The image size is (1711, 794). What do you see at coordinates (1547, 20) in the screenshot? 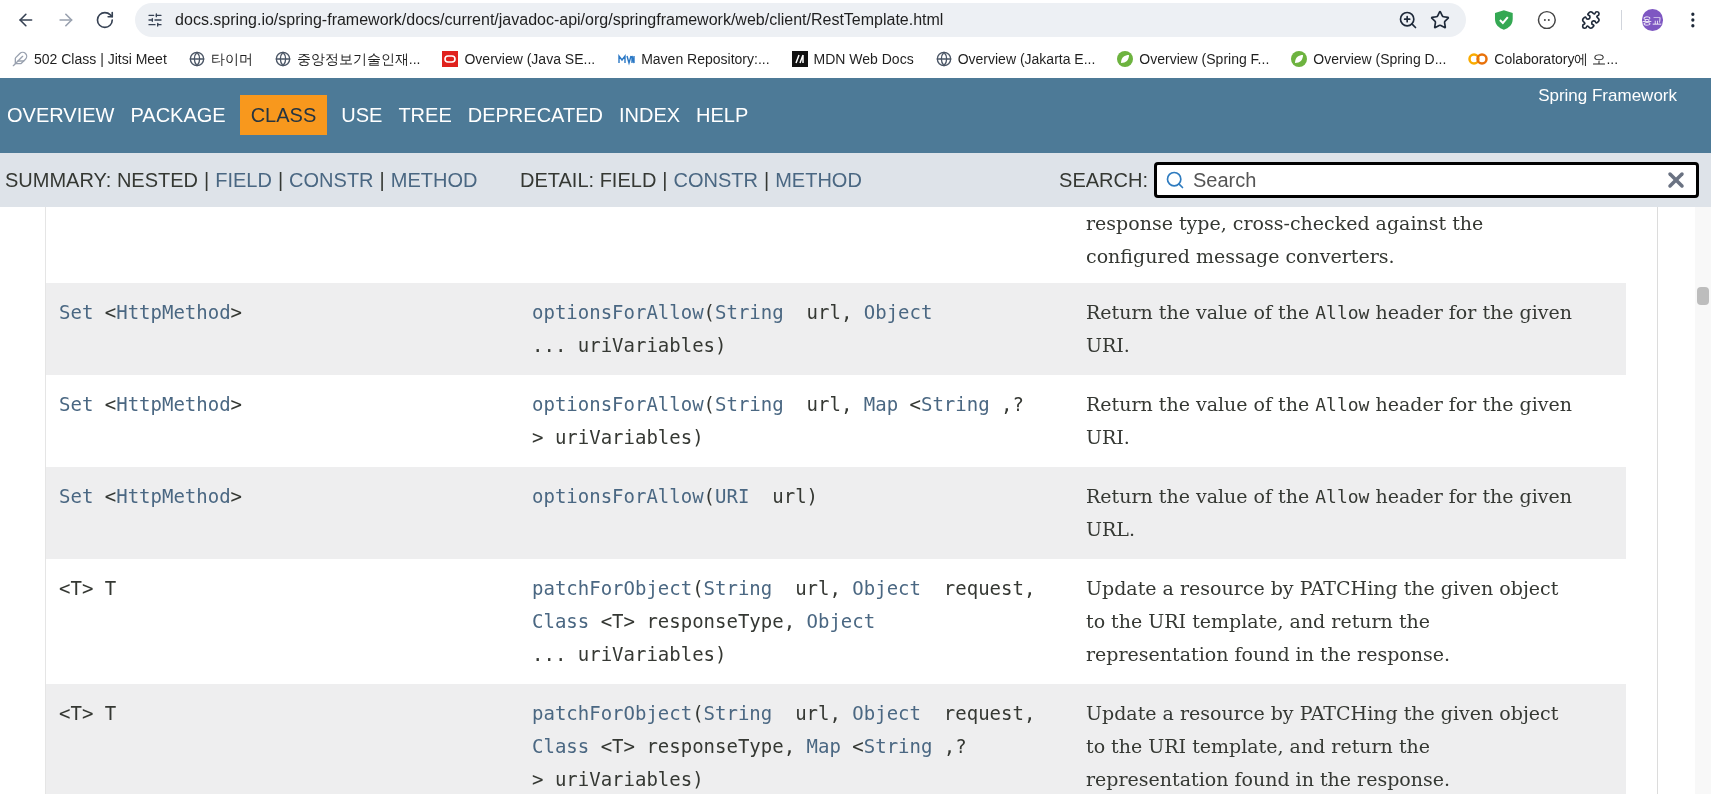
I see `extension-icon` at bounding box center [1547, 20].